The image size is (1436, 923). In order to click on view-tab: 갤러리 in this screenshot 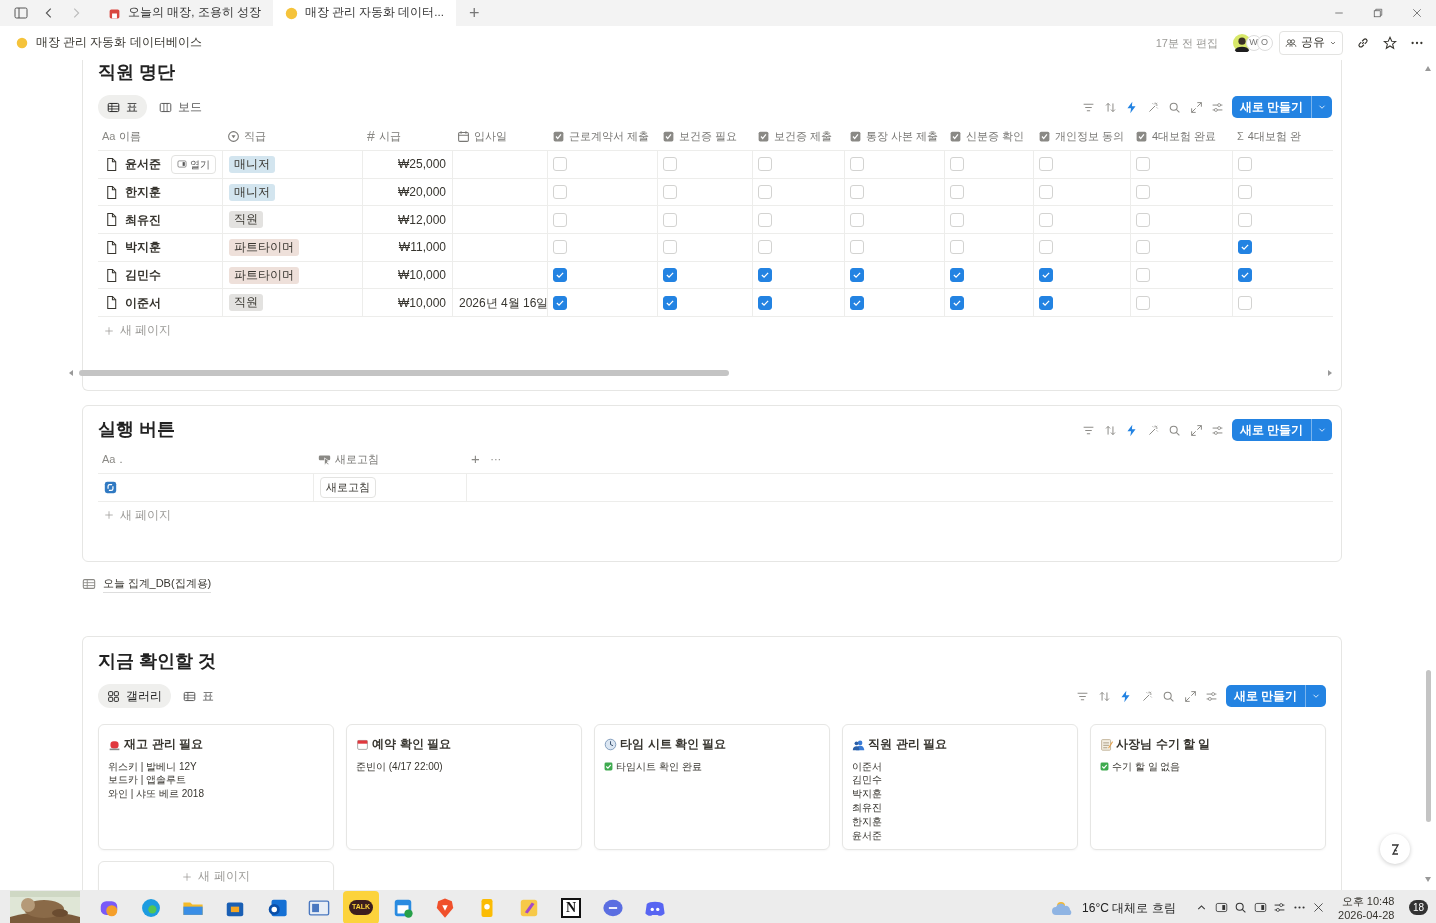, I will do `click(134, 696)`.